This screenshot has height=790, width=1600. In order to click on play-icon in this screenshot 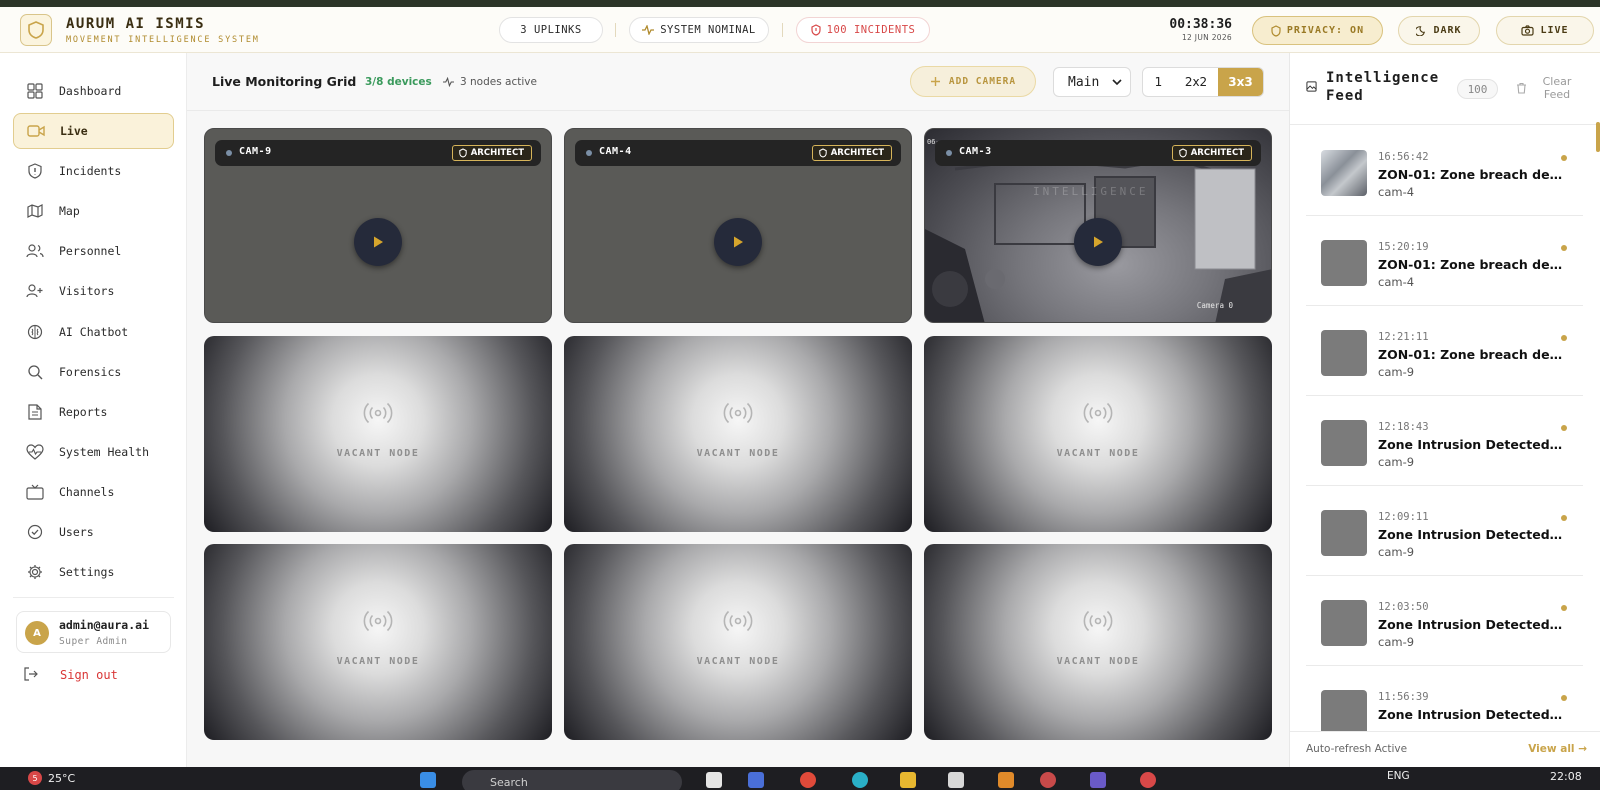, I will do `click(378, 242)`.